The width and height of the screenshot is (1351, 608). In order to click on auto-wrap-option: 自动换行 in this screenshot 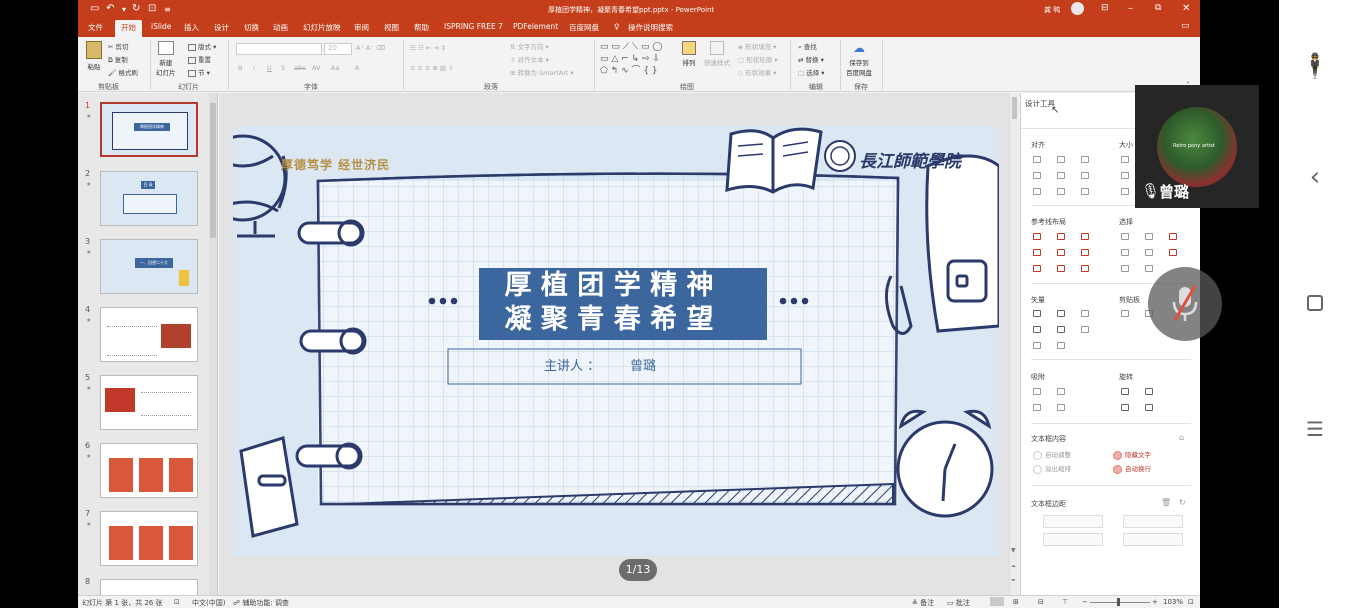, I will do `click(1132, 468)`.